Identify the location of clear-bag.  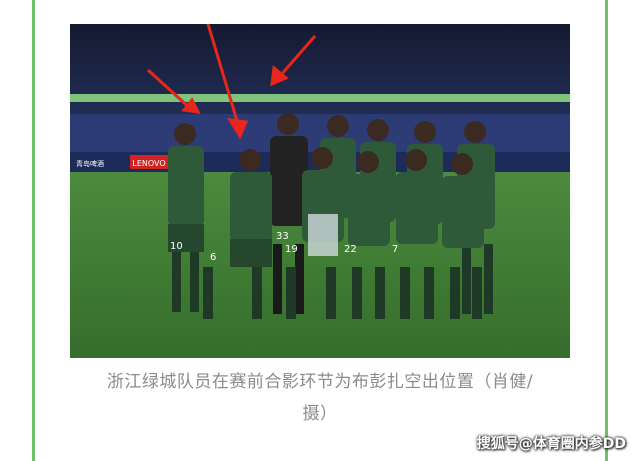
(323, 235).